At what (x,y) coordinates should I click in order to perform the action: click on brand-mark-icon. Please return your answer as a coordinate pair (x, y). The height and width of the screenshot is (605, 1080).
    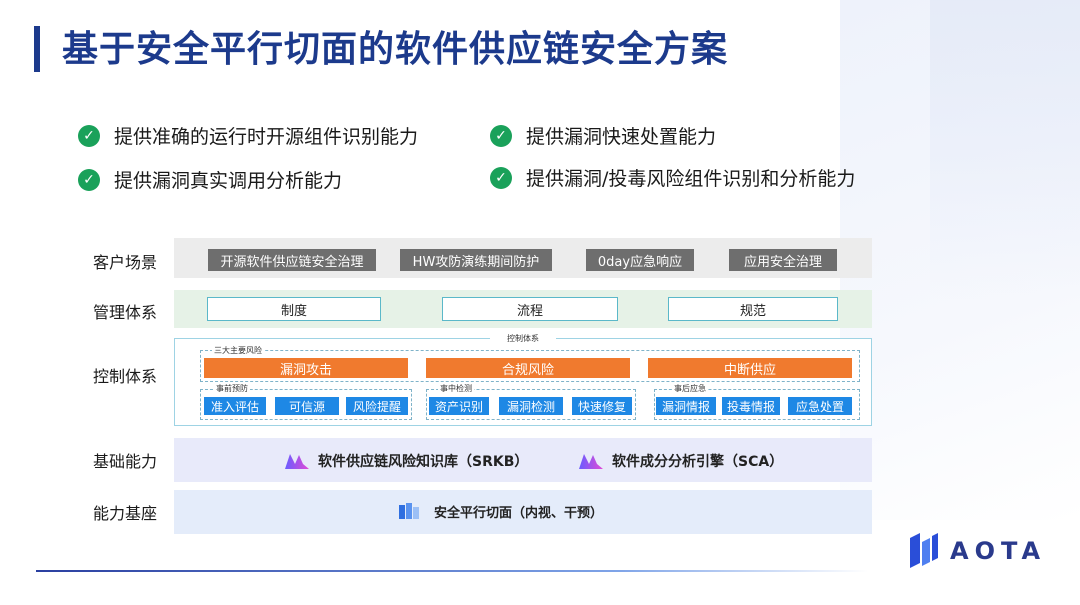
    Looking at the image, I should click on (924, 550).